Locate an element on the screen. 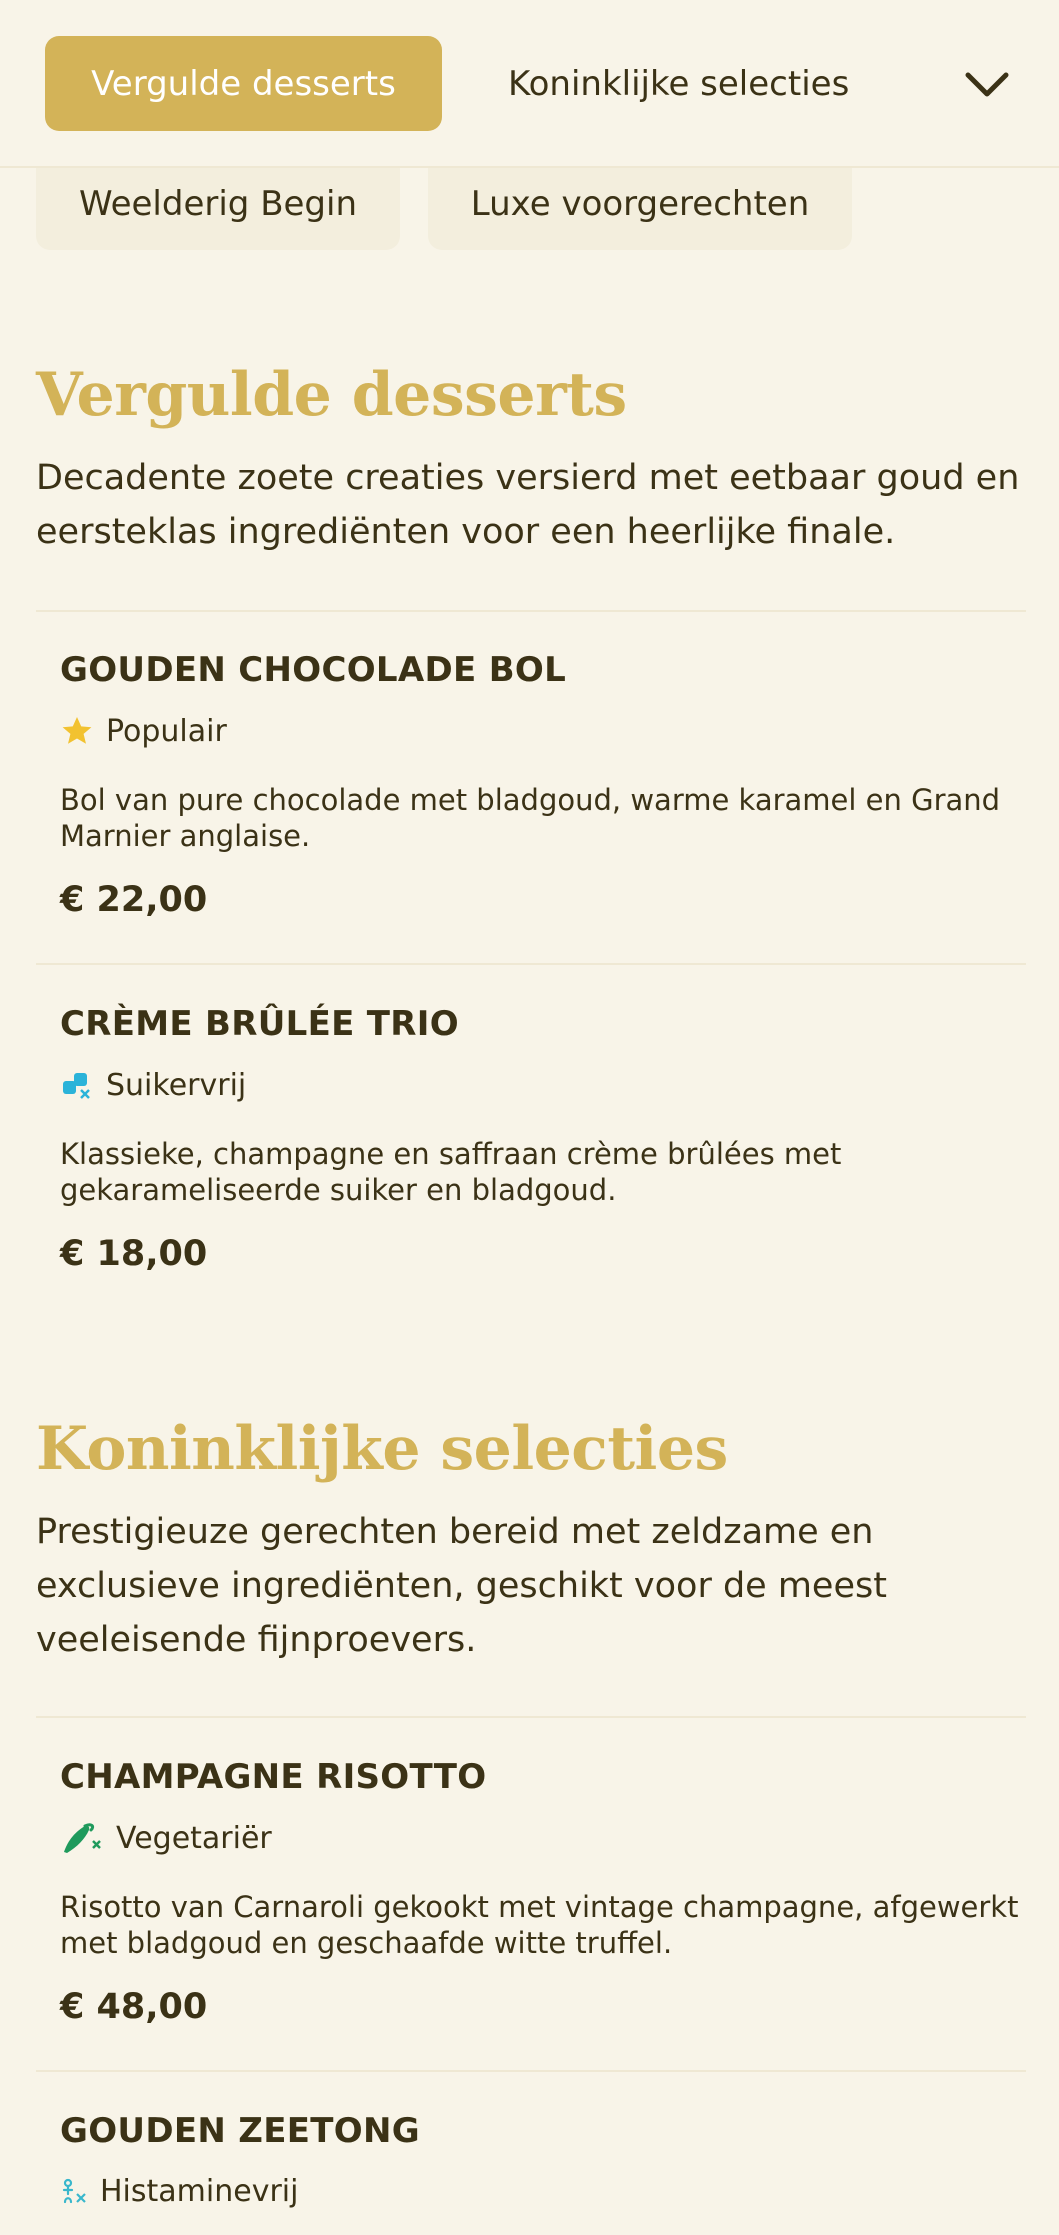 The image size is (1059, 2235). menu-item-name: CRÈME BRÛLÉE TRIO is located at coordinates (259, 1024).